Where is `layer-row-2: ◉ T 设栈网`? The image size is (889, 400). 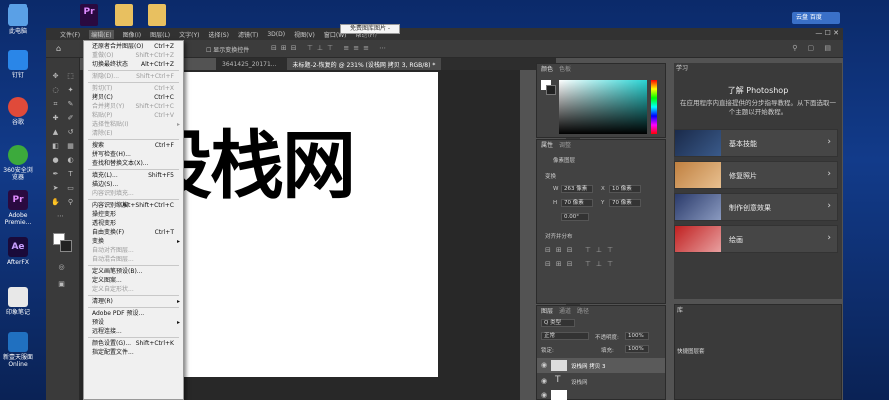 layer-row-2: ◉ T 设栈网 is located at coordinates (601, 381).